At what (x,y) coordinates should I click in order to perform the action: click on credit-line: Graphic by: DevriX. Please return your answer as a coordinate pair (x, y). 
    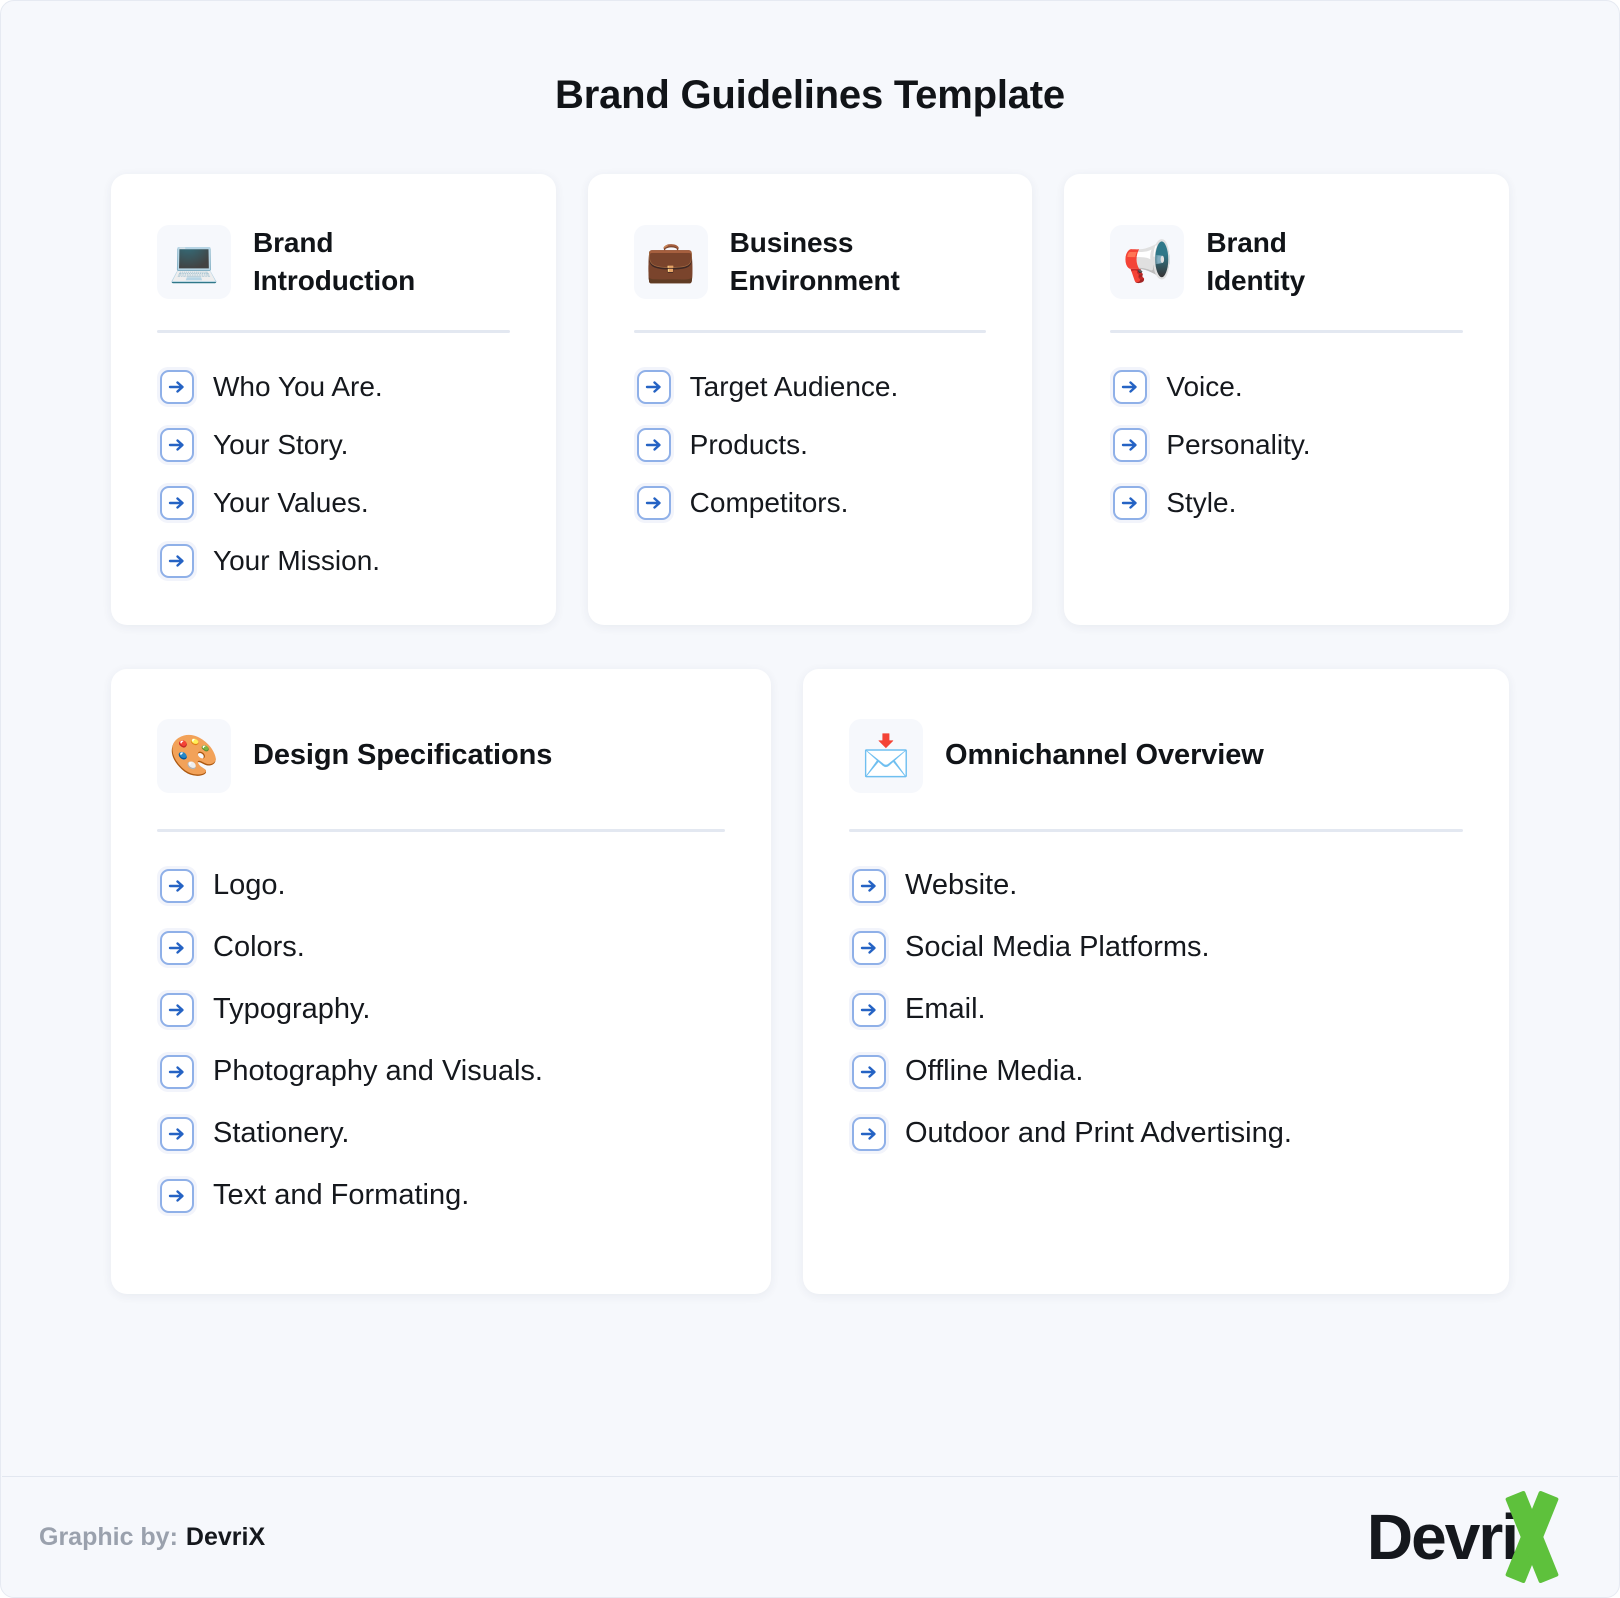
    Looking at the image, I should click on (152, 1537).